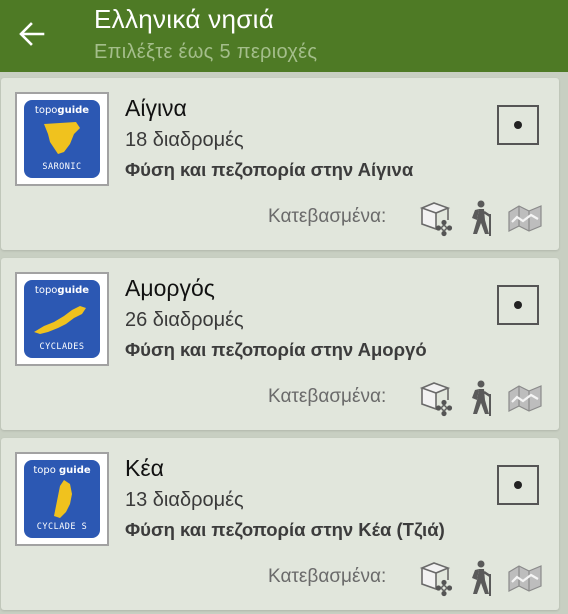 This screenshot has width=568, height=614. What do you see at coordinates (156, 108) in the screenshot?
I see `island-name: Αίγινα` at bounding box center [156, 108].